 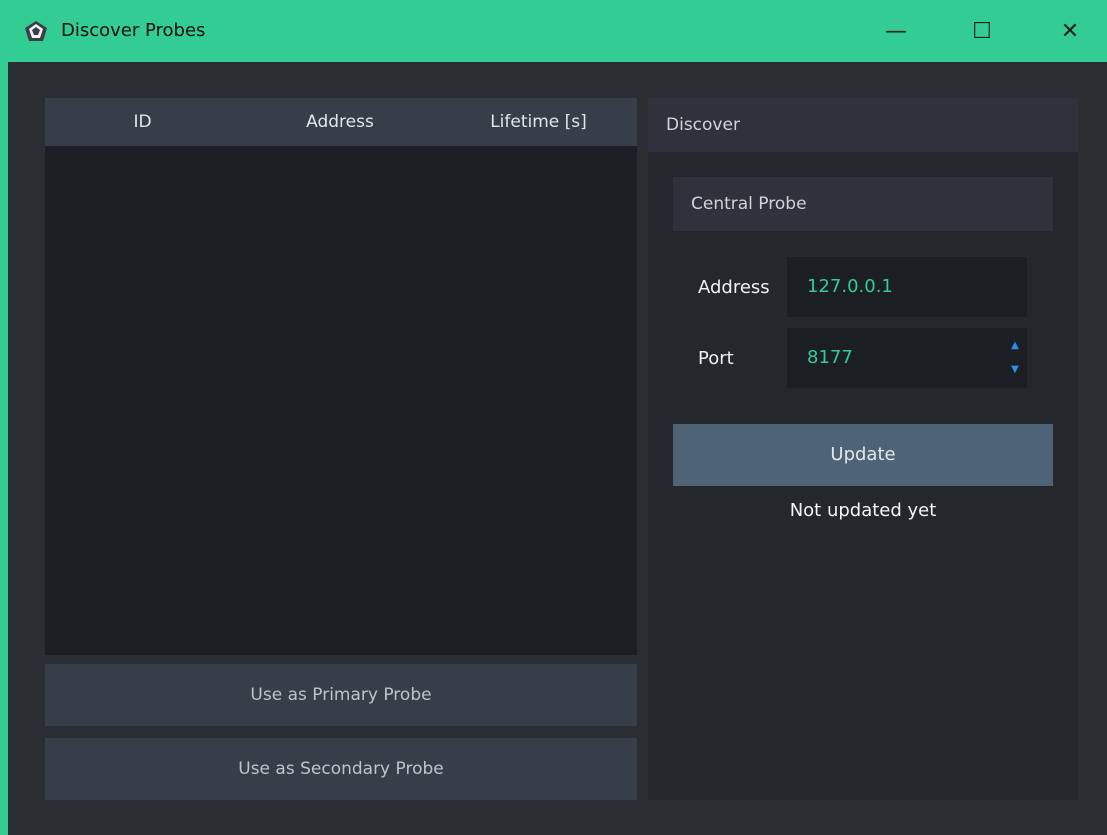 What do you see at coordinates (1070, 31) in the screenshot?
I see `close-icon: ✕` at bounding box center [1070, 31].